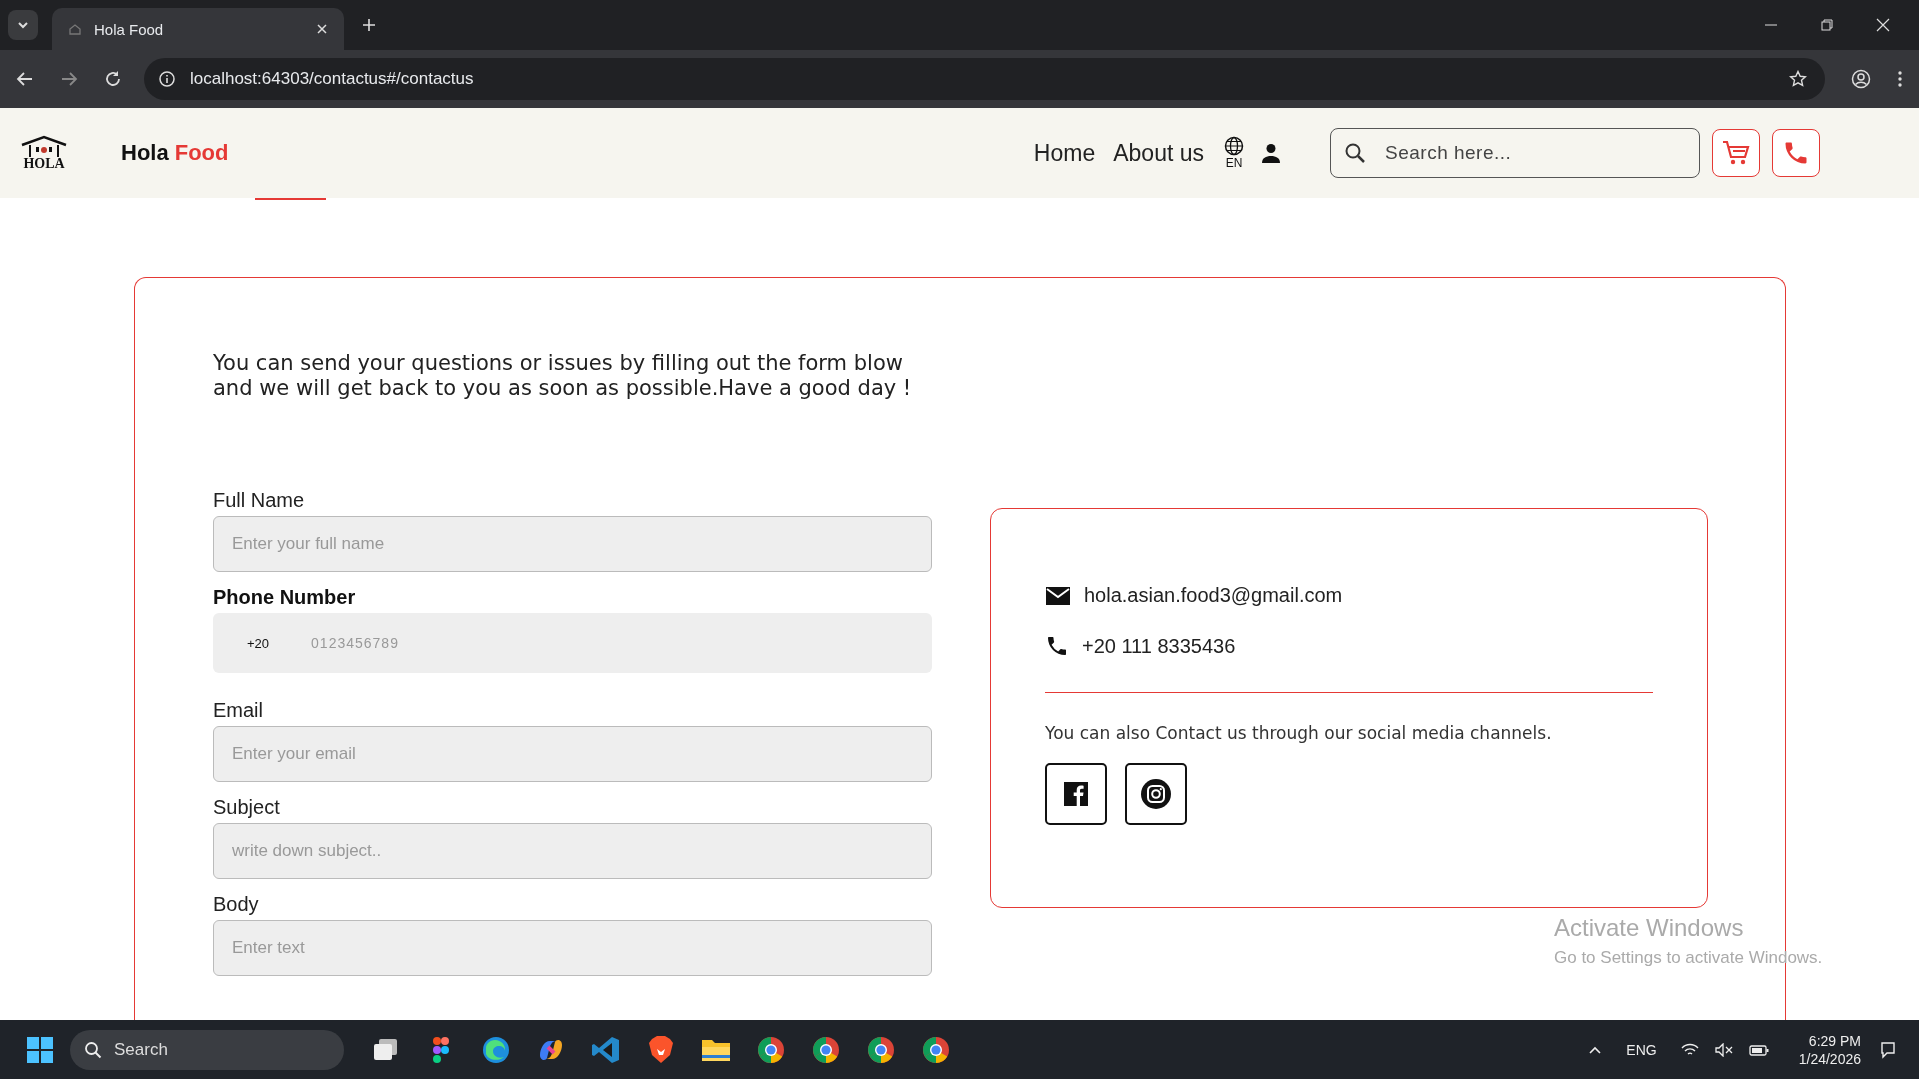 This screenshot has height=1079, width=1919. I want to click on reload-icon, so click(113, 79).